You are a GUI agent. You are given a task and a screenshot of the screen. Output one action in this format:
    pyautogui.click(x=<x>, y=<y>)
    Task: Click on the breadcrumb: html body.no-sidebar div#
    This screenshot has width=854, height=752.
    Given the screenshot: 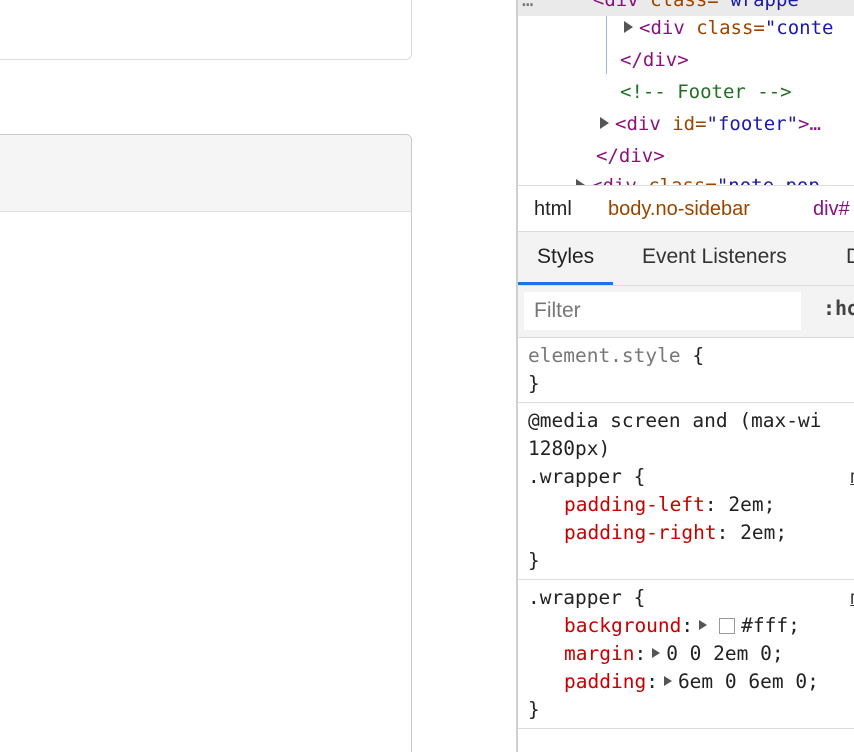 What is the action you would take?
    pyautogui.click(x=686, y=208)
    